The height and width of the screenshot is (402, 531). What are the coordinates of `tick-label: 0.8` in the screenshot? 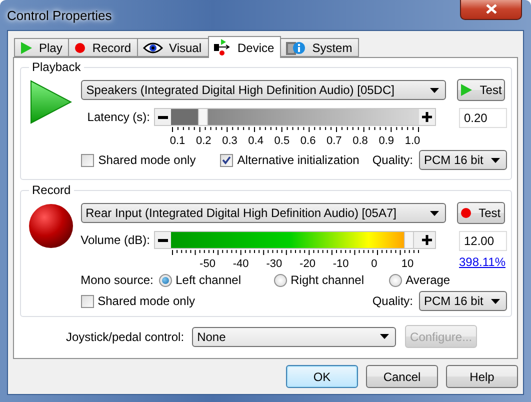 It's located at (360, 141).